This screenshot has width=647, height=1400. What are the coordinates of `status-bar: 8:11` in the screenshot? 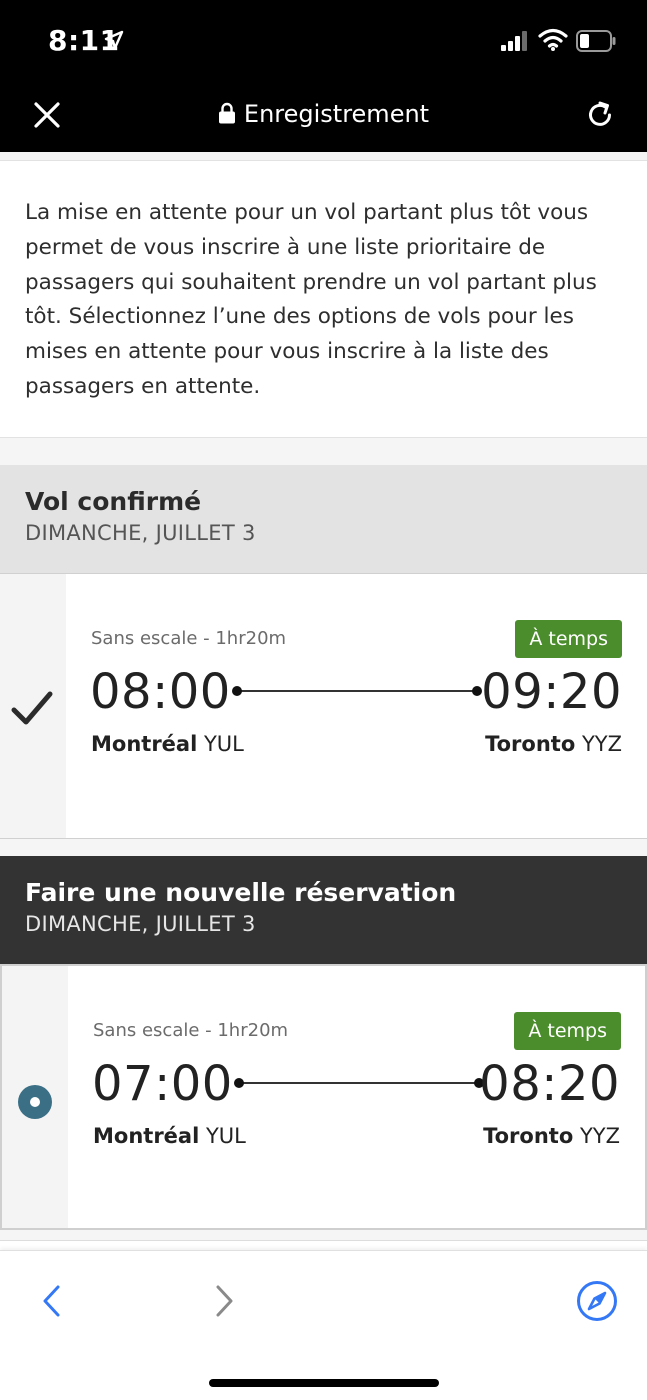 It's located at (323, 40).